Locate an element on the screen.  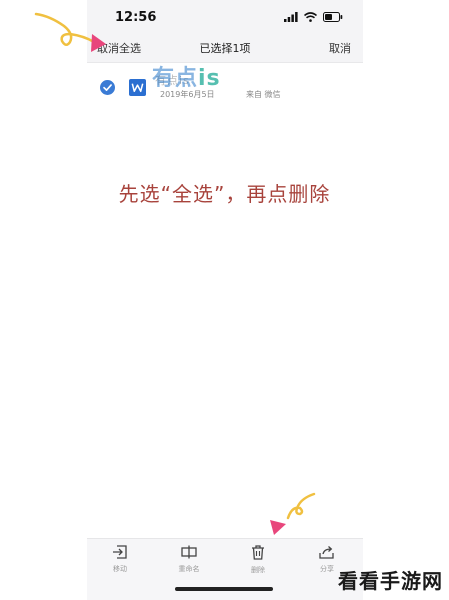
move-button: 移动 is located at coordinates (120, 559).